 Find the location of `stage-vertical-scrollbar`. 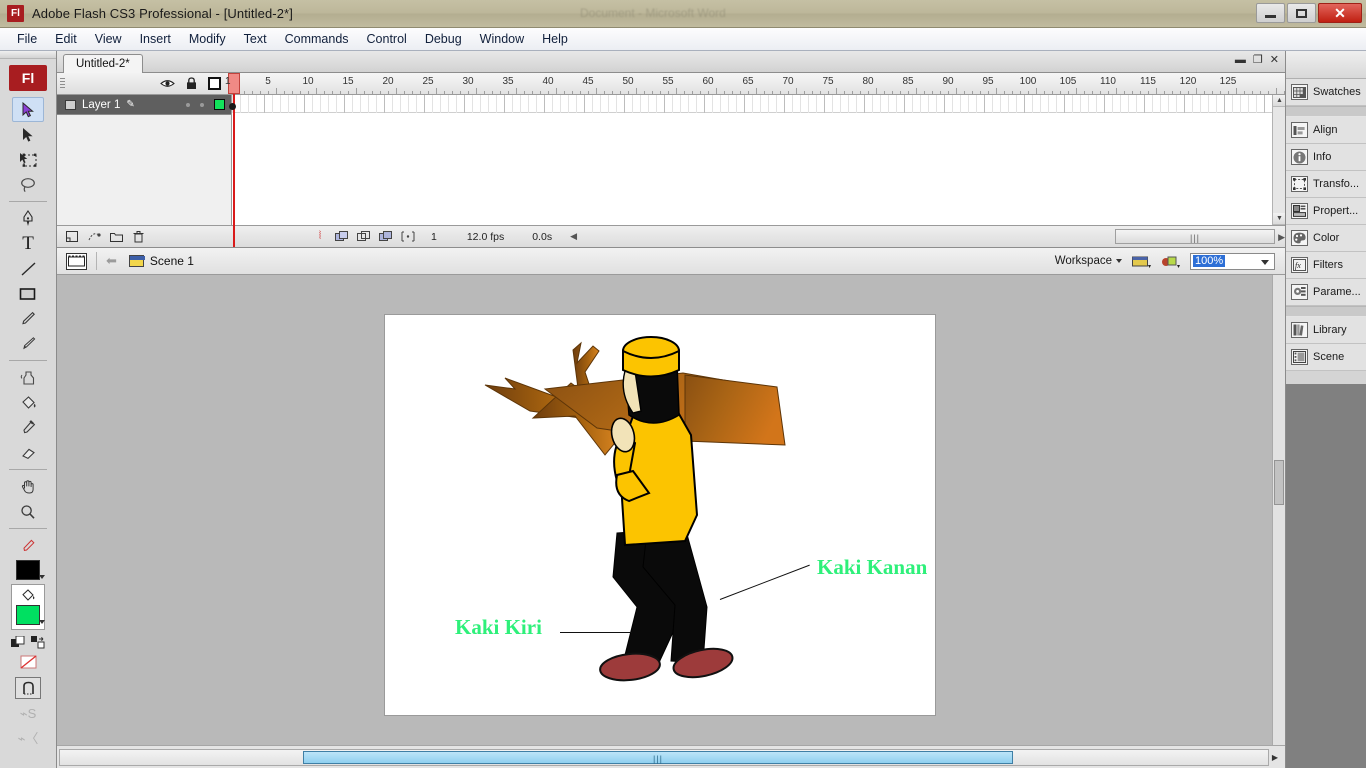

stage-vertical-scrollbar is located at coordinates (1278, 510).